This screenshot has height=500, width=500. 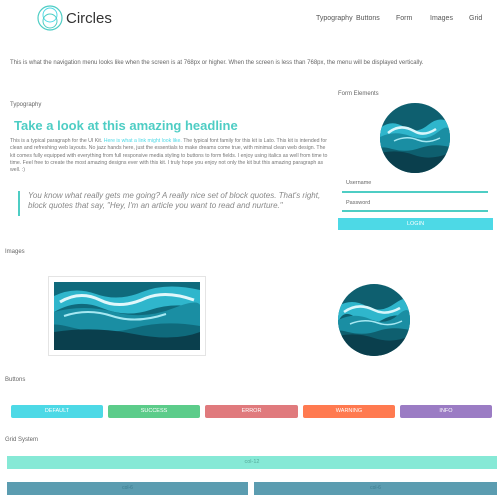 What do you see at coordinates (415, 192) in the screenshot?
I see `username-underline` at bounding box center [415, 192].